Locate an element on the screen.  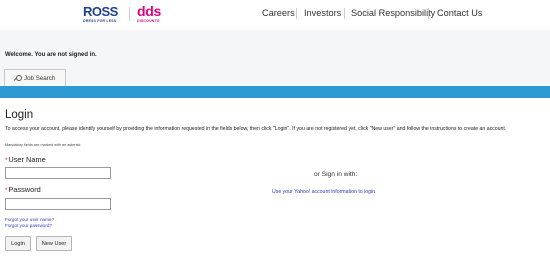
dds-logo-text: dds is located at coordinates (149, 11).